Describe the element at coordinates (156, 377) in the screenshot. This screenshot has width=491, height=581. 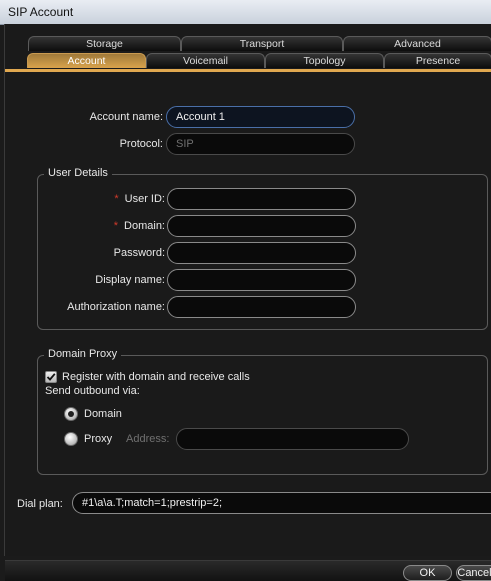
I see `register-label: Register with domain and receive calls` at that location.